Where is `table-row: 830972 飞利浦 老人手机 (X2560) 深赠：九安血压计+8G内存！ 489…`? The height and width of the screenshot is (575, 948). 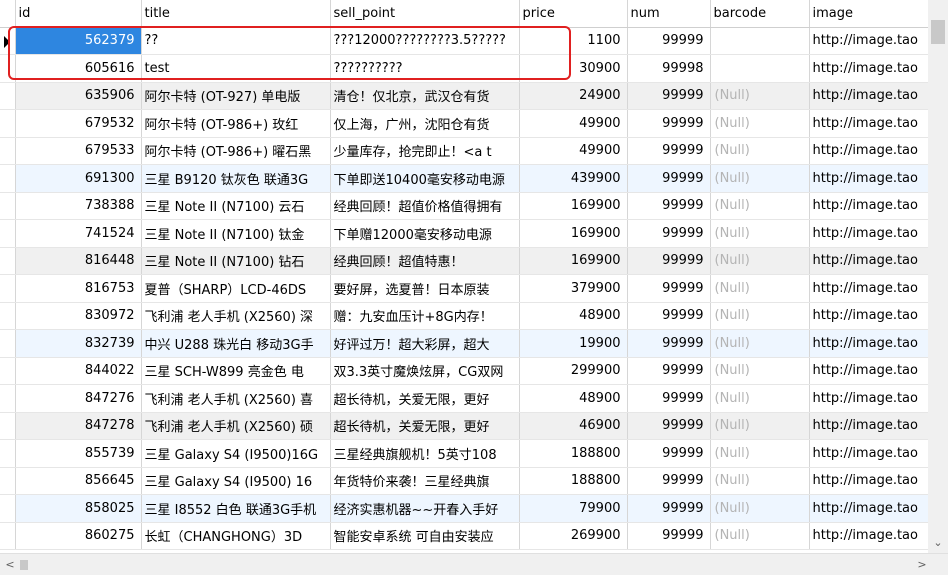
table-row: 830972 飞利浦 老人手机 (X2560) 深赠：九安血压计+8G内存！ 489… is located at coordinates (464, 316).